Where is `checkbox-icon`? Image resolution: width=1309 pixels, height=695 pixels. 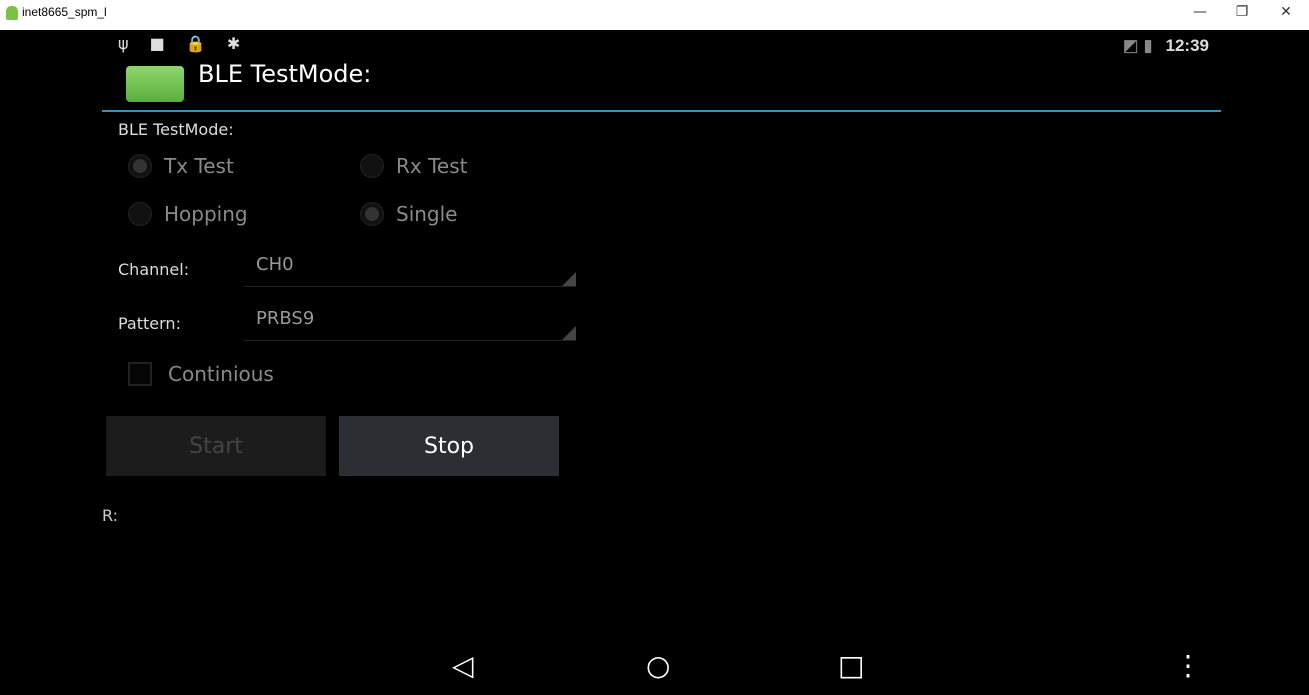 checkbox-icon is located at coordinates (140, 374).